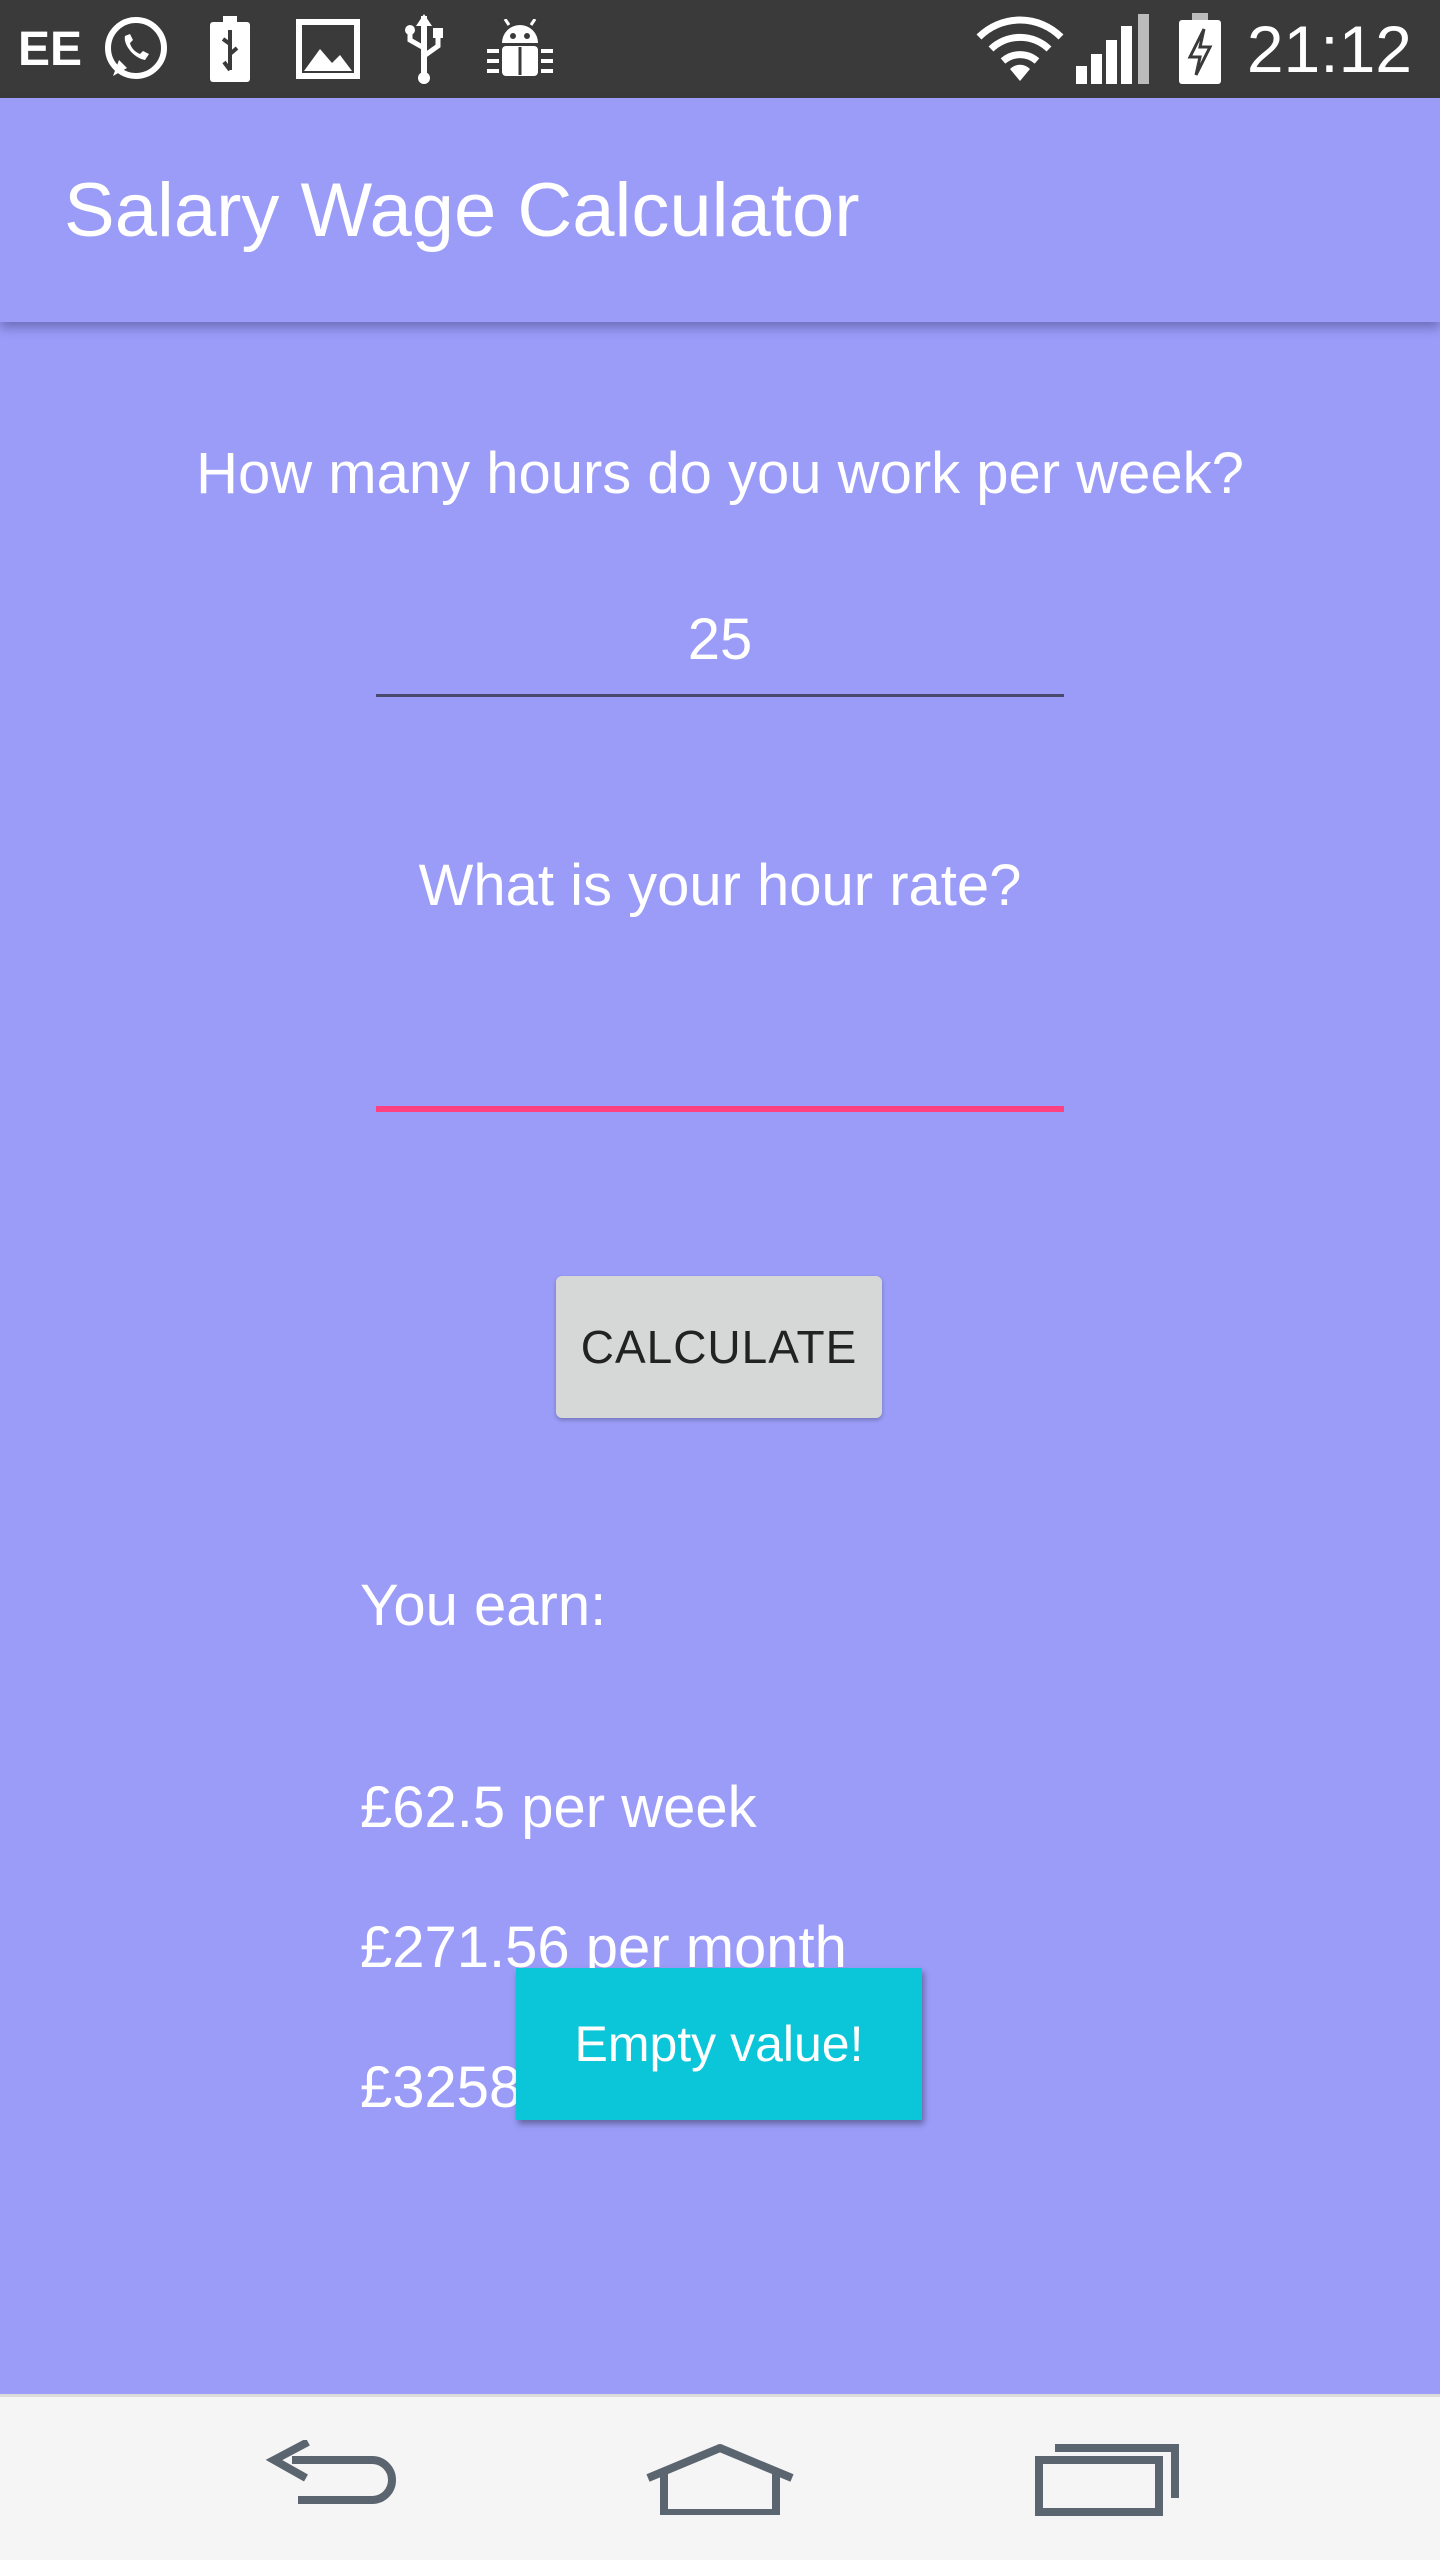 The image size is (1440, 2560). I want to click on home-icon, so click(720, 2478).